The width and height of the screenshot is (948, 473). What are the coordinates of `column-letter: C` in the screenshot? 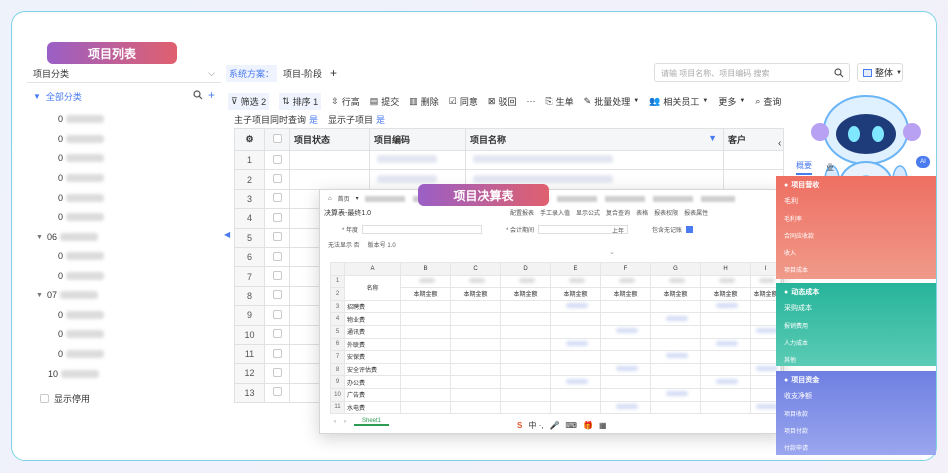 It's located at (475, 269).